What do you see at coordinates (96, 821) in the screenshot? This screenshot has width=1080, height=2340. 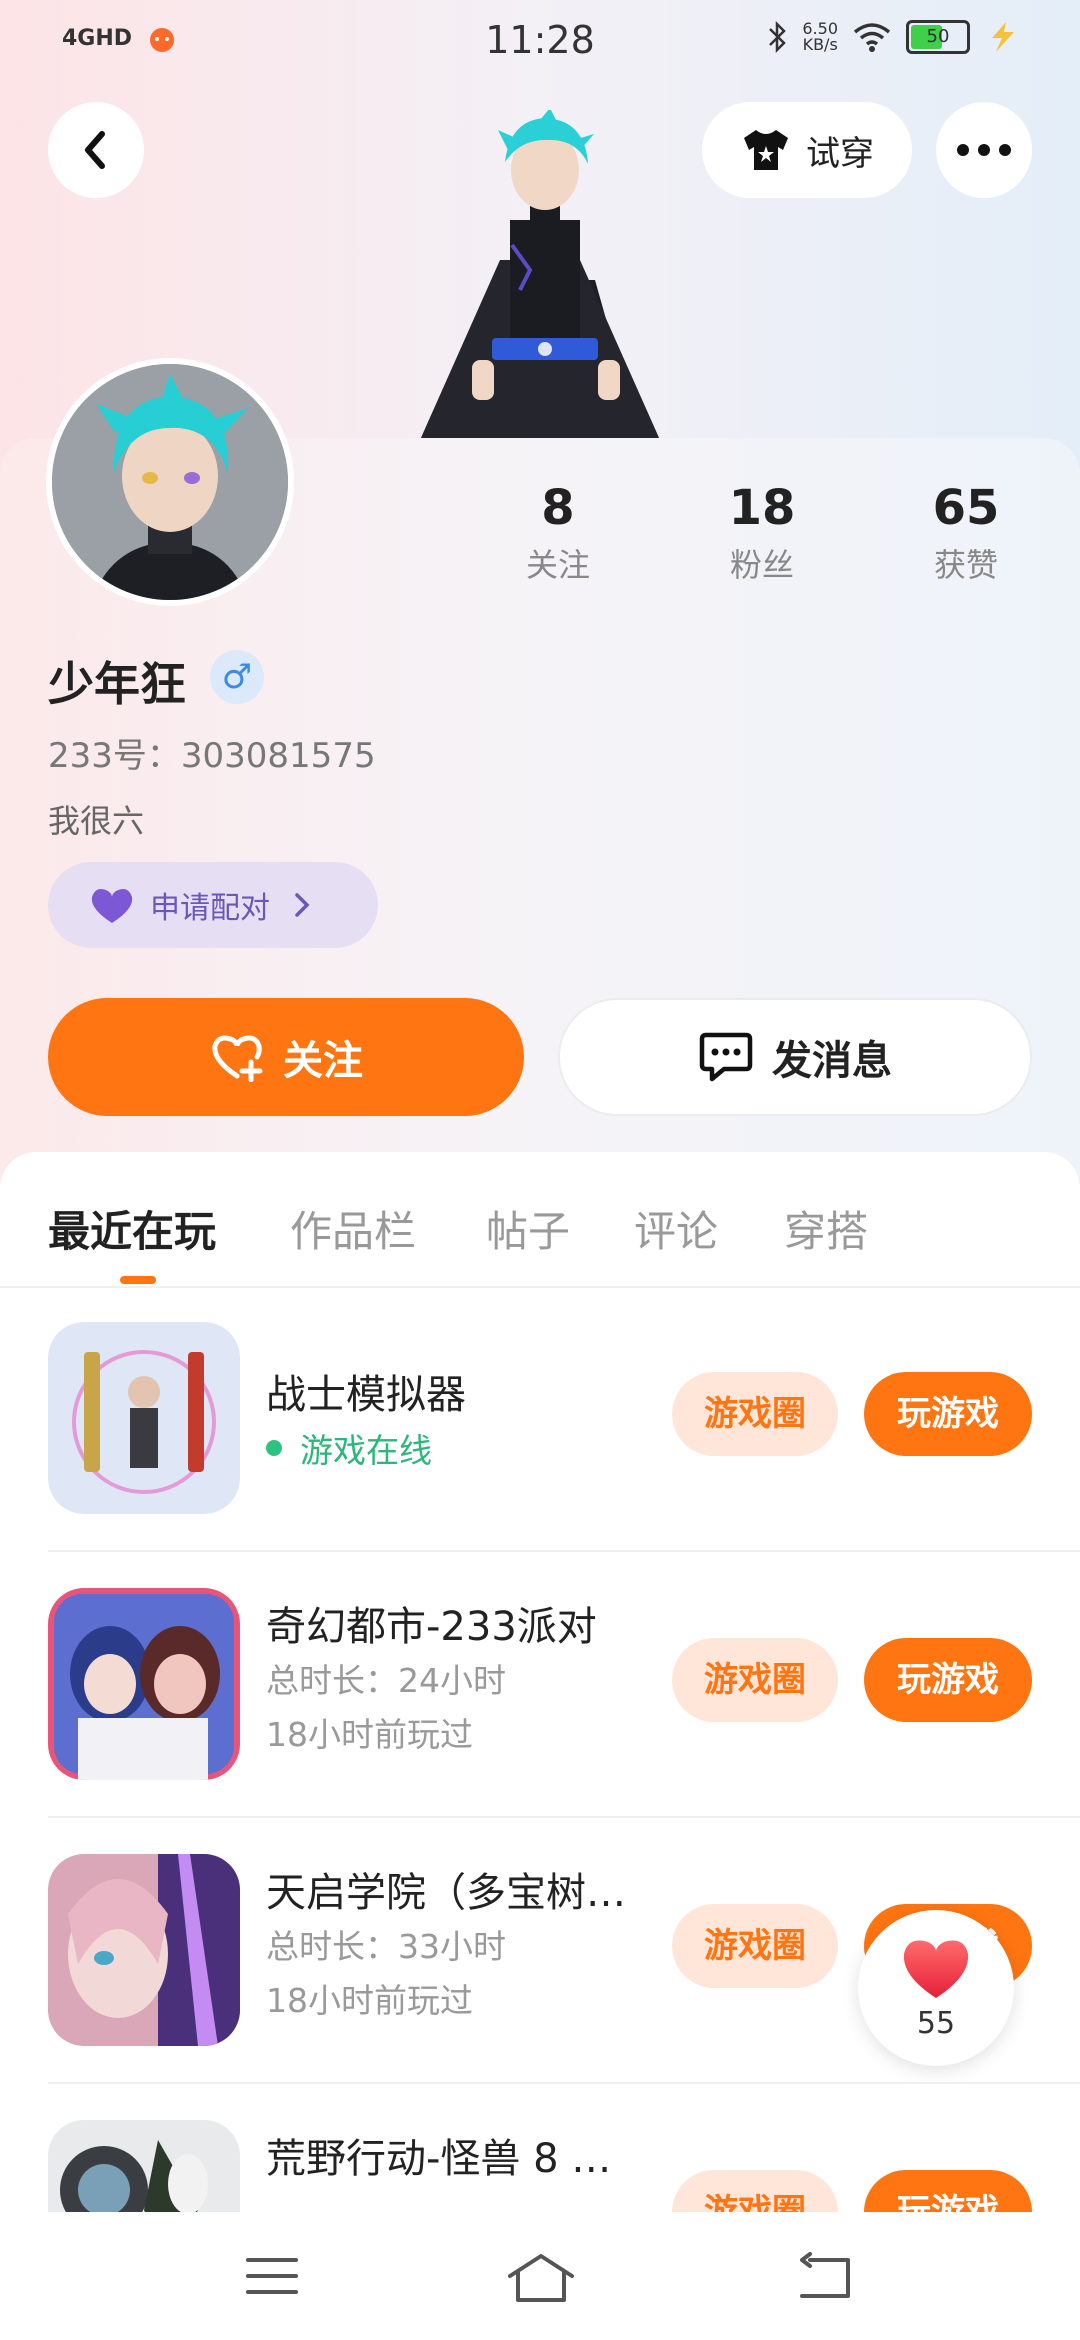 I see `user-bio: 我很六` at bounding box center [96, 821].